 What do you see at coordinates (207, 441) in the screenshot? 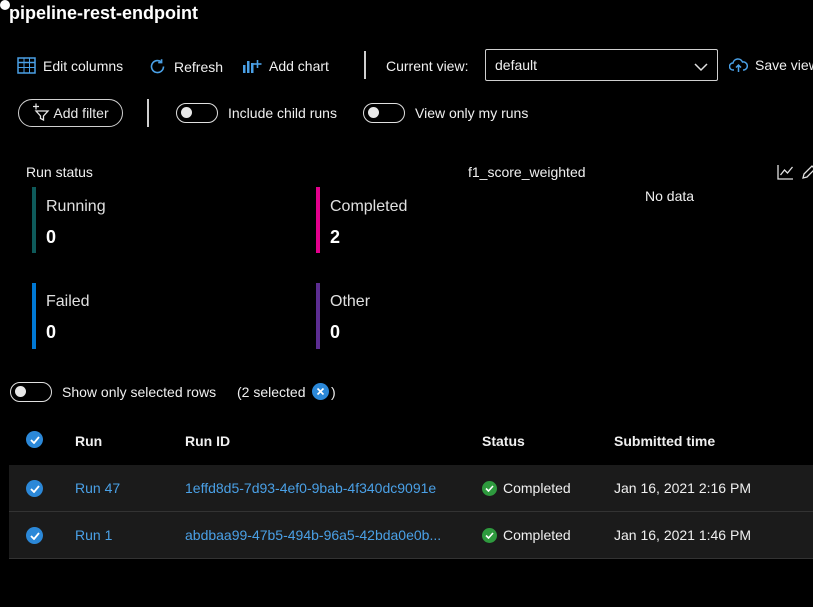
I see `column-header-run-id: Run ID` at bounding box center [207, 441].